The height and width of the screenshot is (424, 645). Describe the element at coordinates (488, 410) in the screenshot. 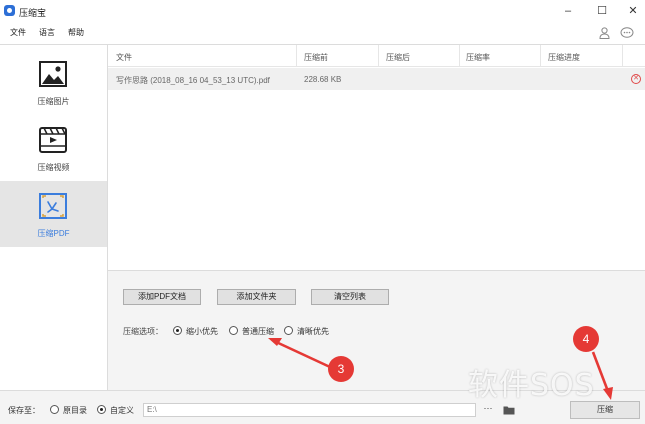

I see `browse-button: ···` at that location.